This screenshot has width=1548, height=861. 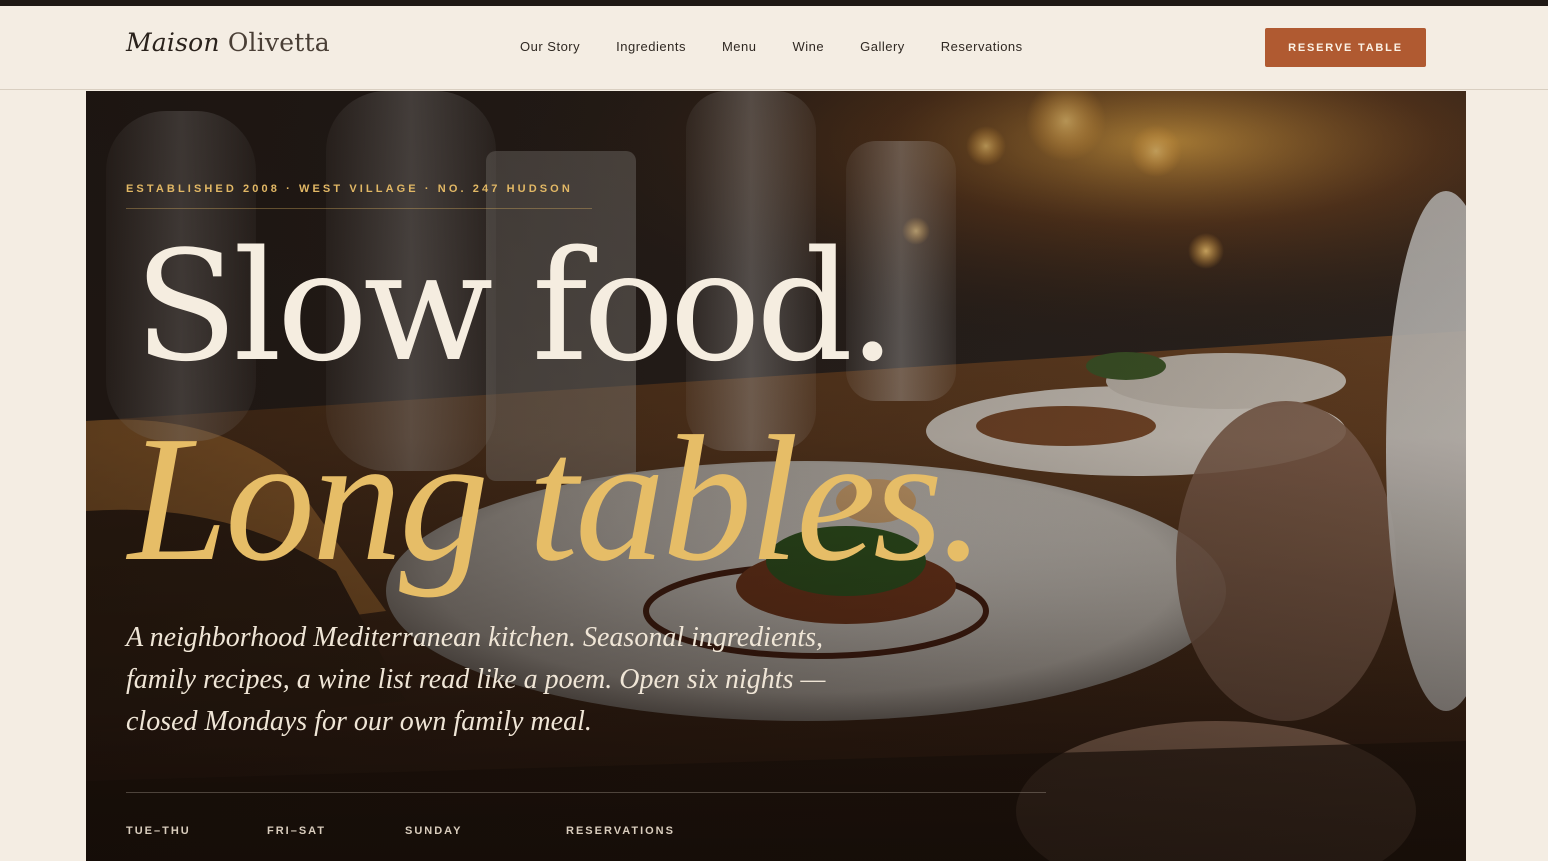 What do you see at coordinates (882, 46) in the screenshot?
I see `nav-link-gallery: Gallery` at bounding box center [882, 46].